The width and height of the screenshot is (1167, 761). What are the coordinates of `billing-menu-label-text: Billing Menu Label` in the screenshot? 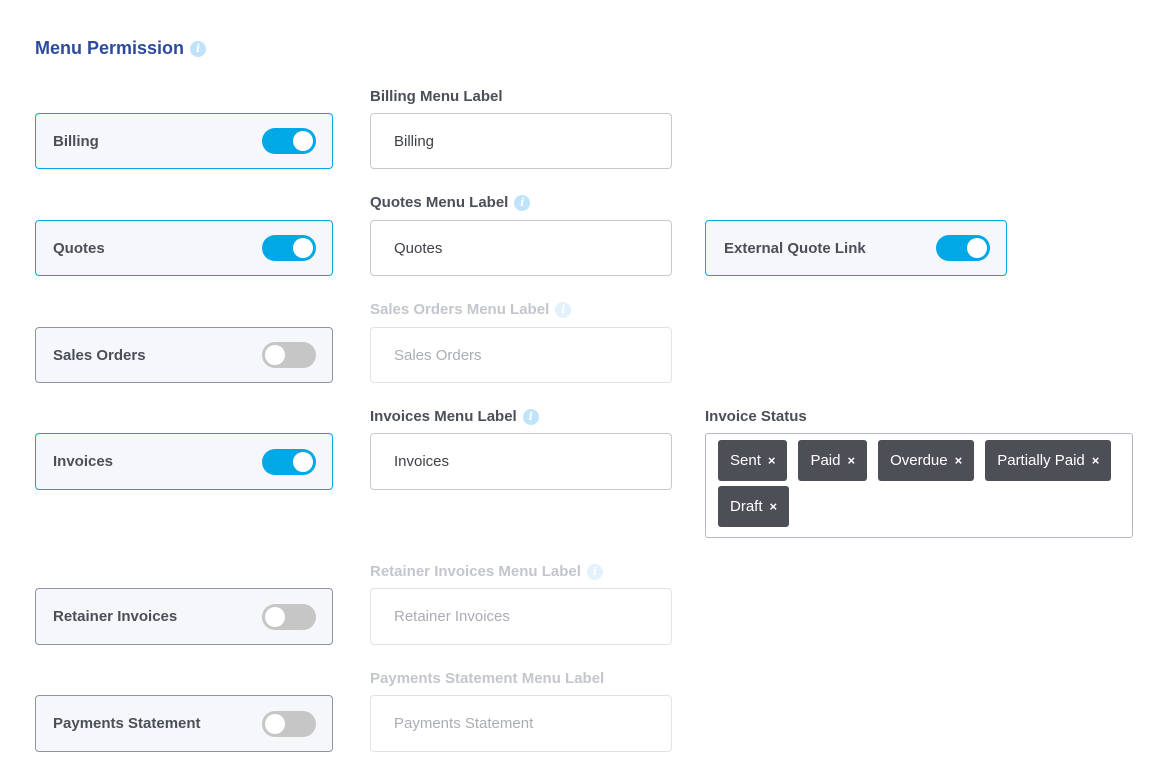 It's located at (436, 96).